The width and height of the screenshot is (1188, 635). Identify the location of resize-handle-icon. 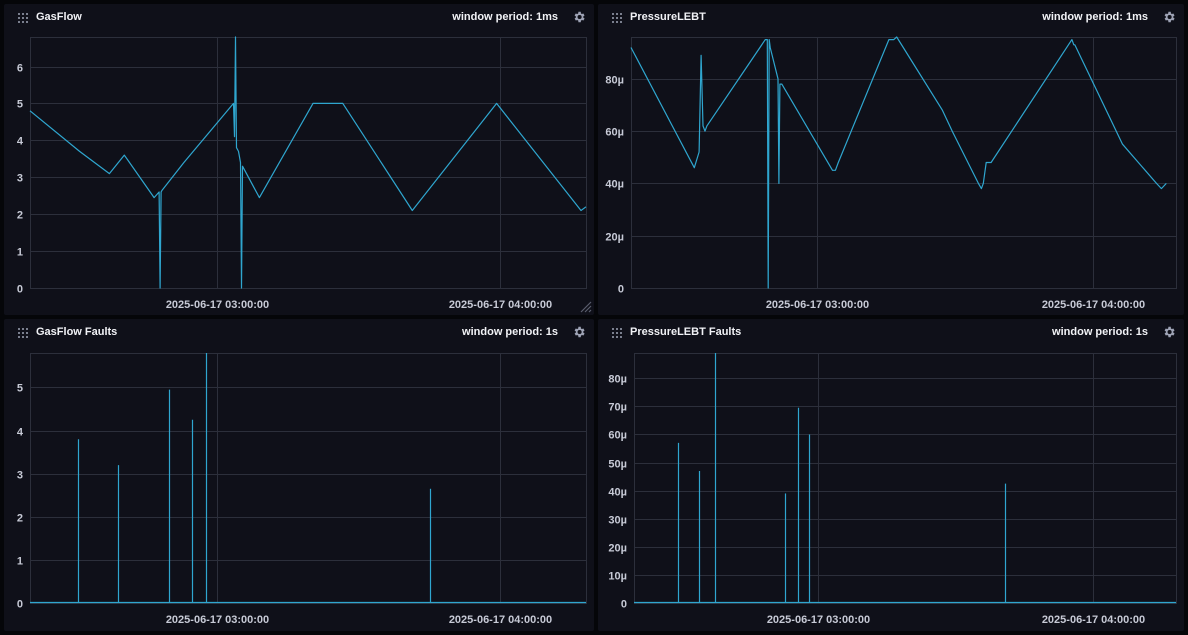
(585, 306).